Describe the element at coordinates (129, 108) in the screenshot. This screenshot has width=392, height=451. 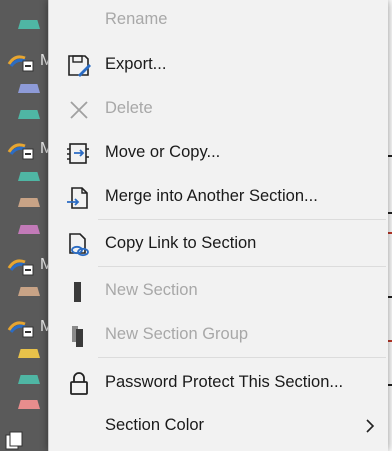
I see `menu-item-label: Delete` at that location.